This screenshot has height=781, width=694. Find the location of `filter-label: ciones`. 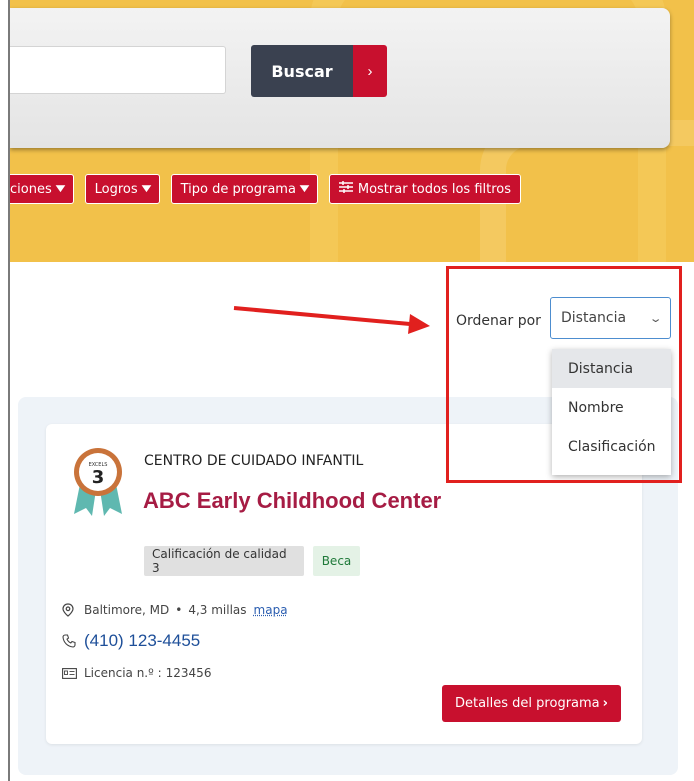

filter-label: ciones is located at coordinates (31, 189).